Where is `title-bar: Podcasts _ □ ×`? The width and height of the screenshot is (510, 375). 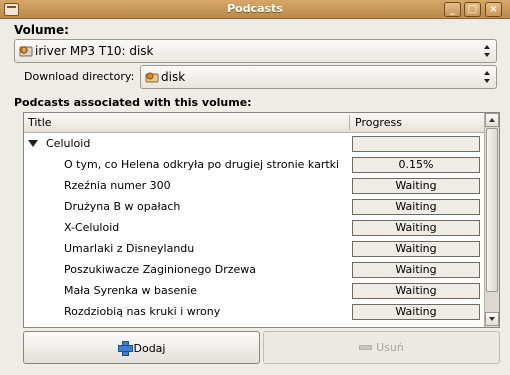 title-bar: Podcasts _ □ × is located at coordinates (255, 9).